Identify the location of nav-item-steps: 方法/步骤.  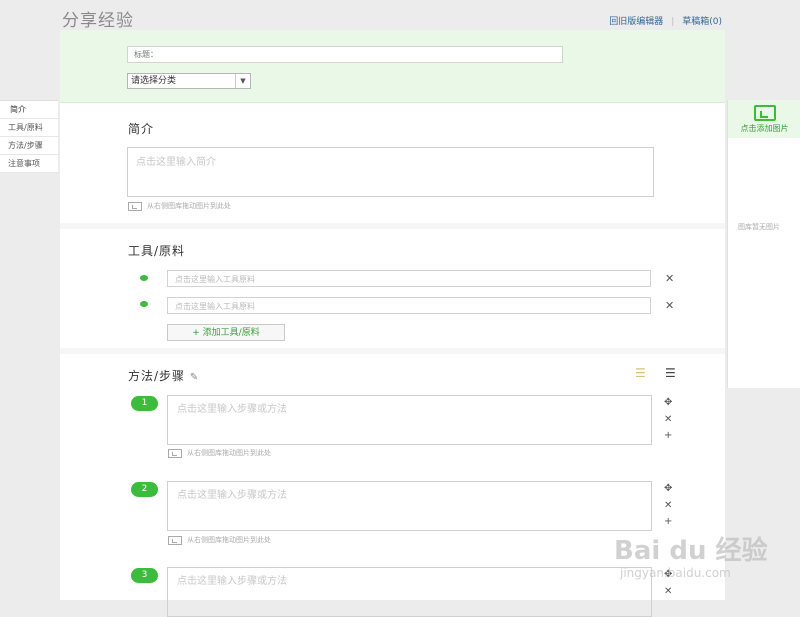
(29, 146).